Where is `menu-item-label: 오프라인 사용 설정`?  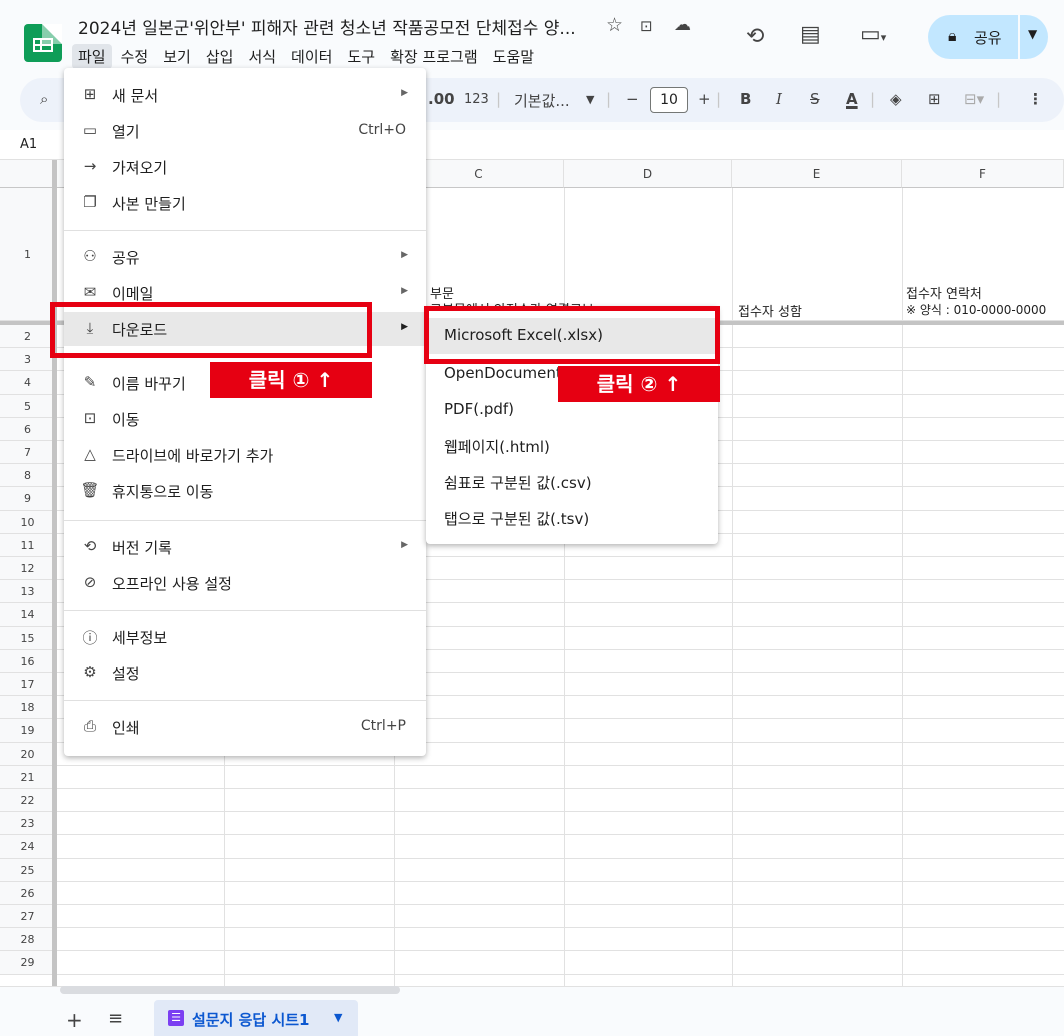 menu-item-label: 오프라인 사용 설정 is located at coordinates (172, 584).